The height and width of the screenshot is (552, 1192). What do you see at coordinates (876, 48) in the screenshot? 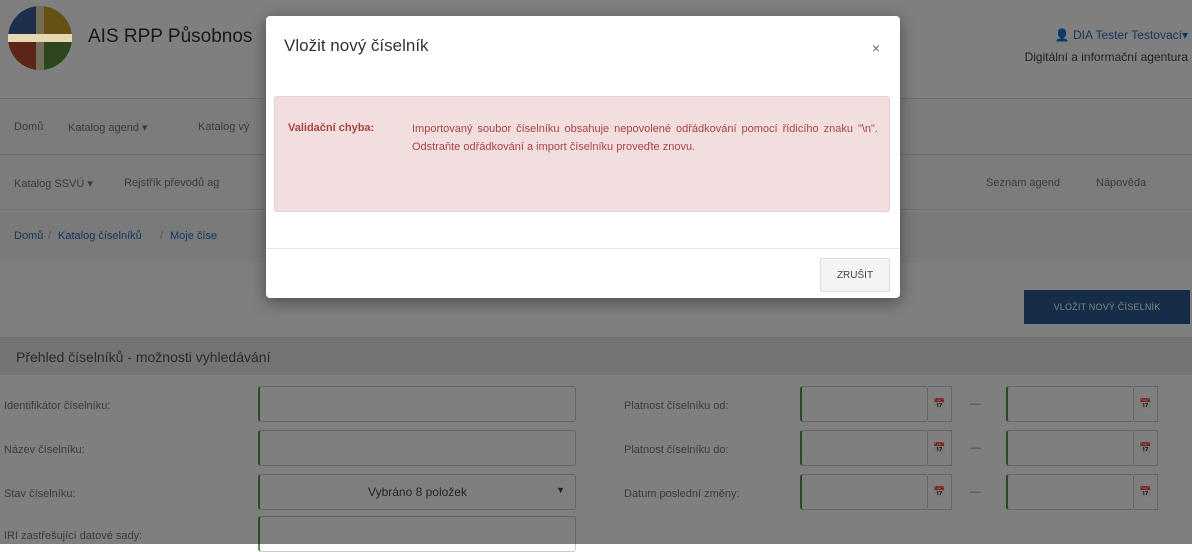
I see `close-icon: ×` at bounding box center [876, 48].